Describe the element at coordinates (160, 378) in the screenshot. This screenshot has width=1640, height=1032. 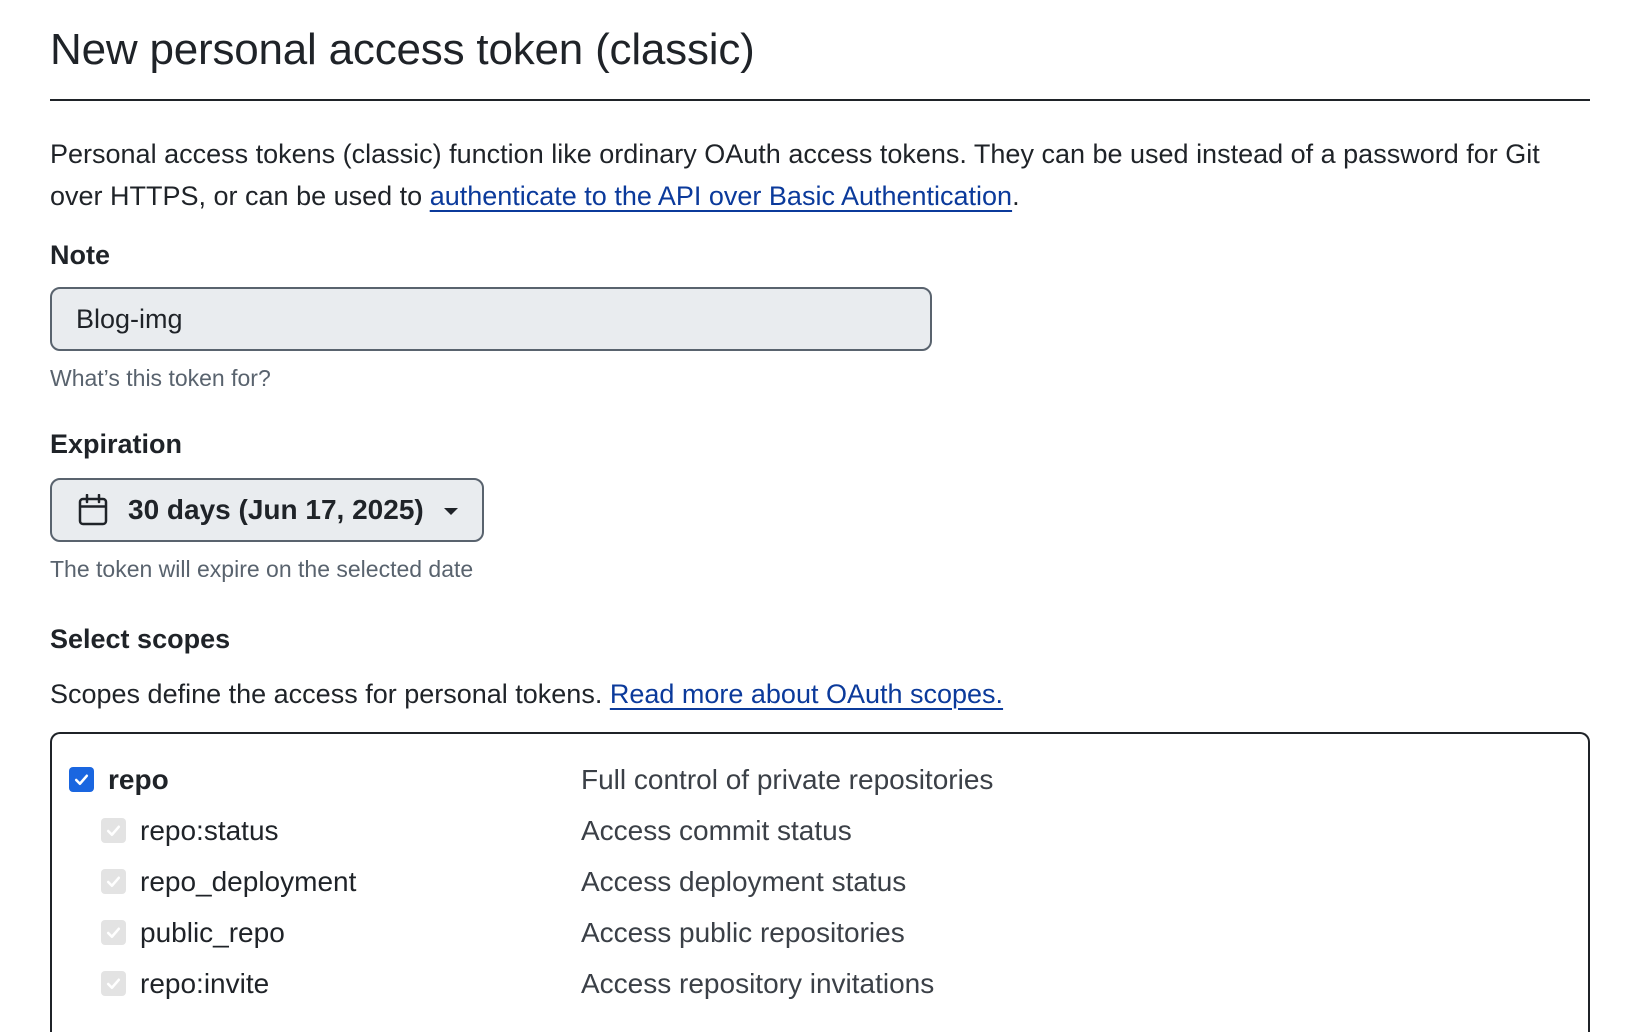
I see `note-hint: What’s this token for?` at that location.